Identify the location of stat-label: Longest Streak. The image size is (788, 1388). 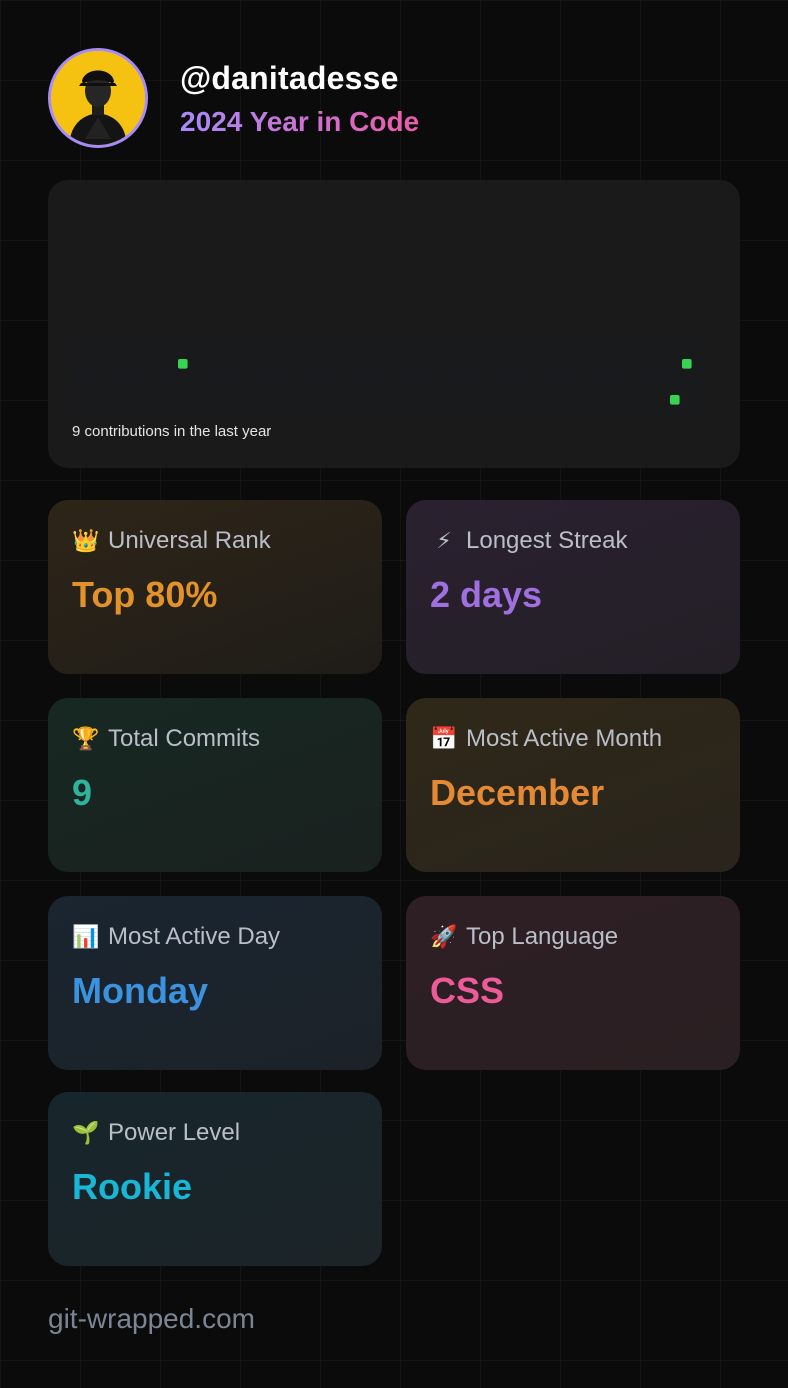
(547, 540).